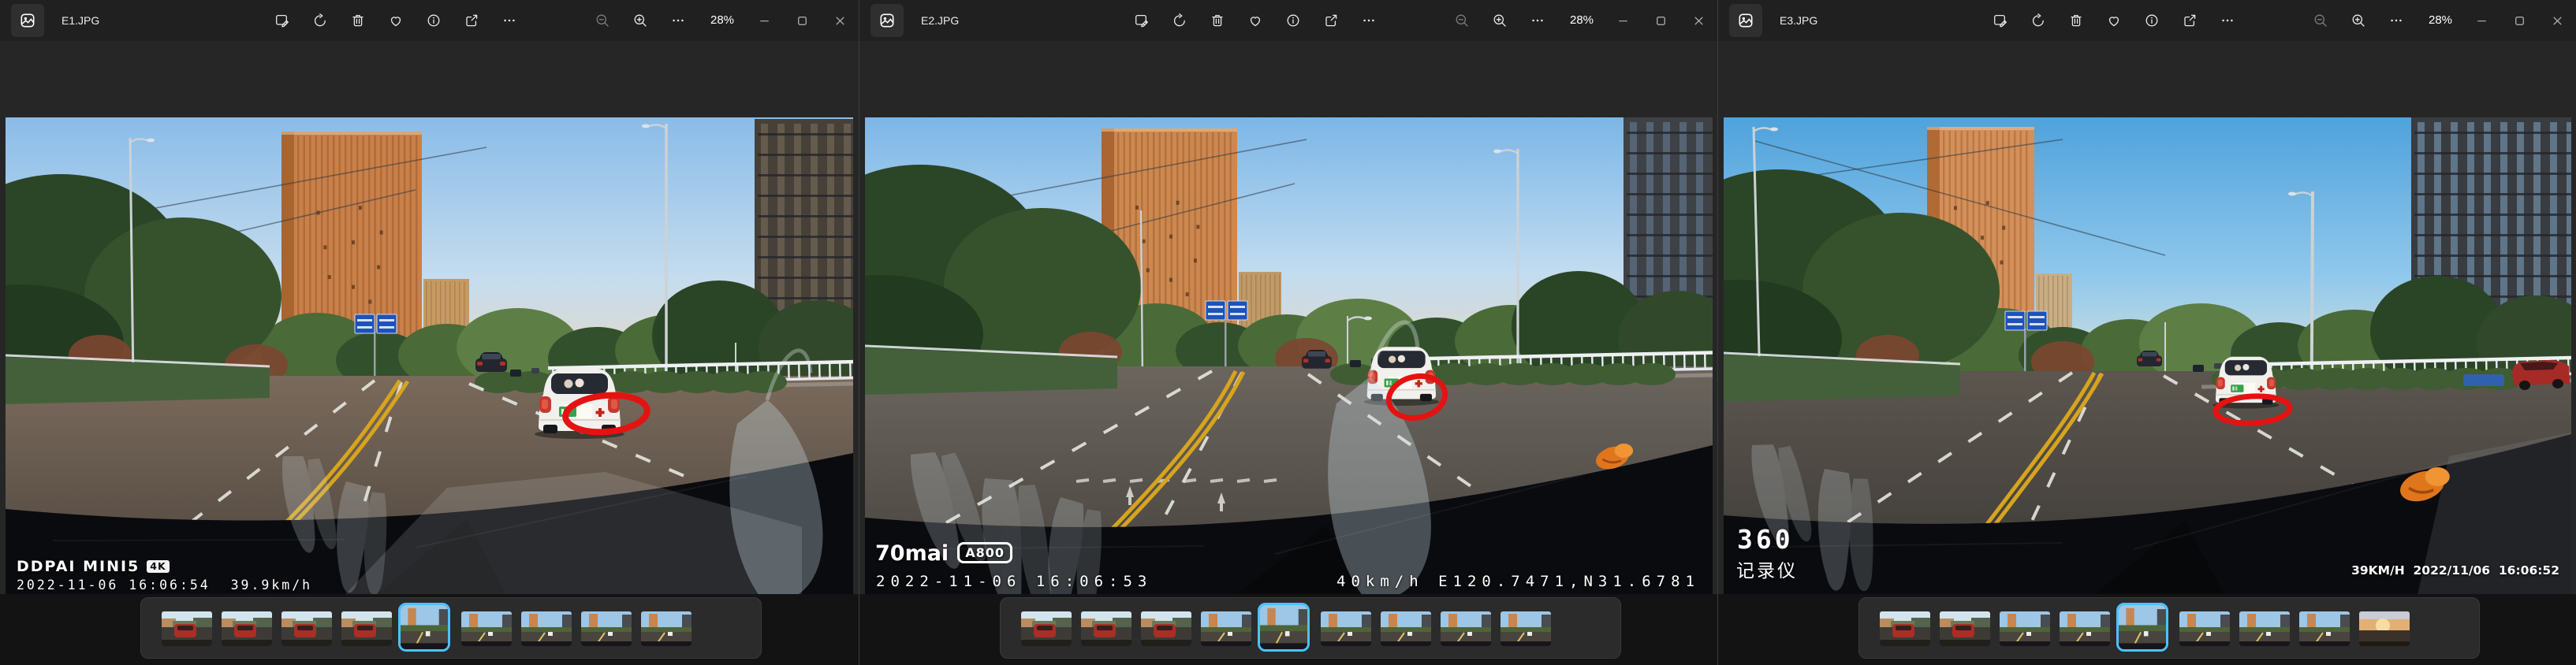 The width and height of the screenshot is (2576, 665). Describe the element at coordinates (93, 566) in the screenshot. I see `dashcam-brand-logo: DDPAI MINI5 4K` at that location.